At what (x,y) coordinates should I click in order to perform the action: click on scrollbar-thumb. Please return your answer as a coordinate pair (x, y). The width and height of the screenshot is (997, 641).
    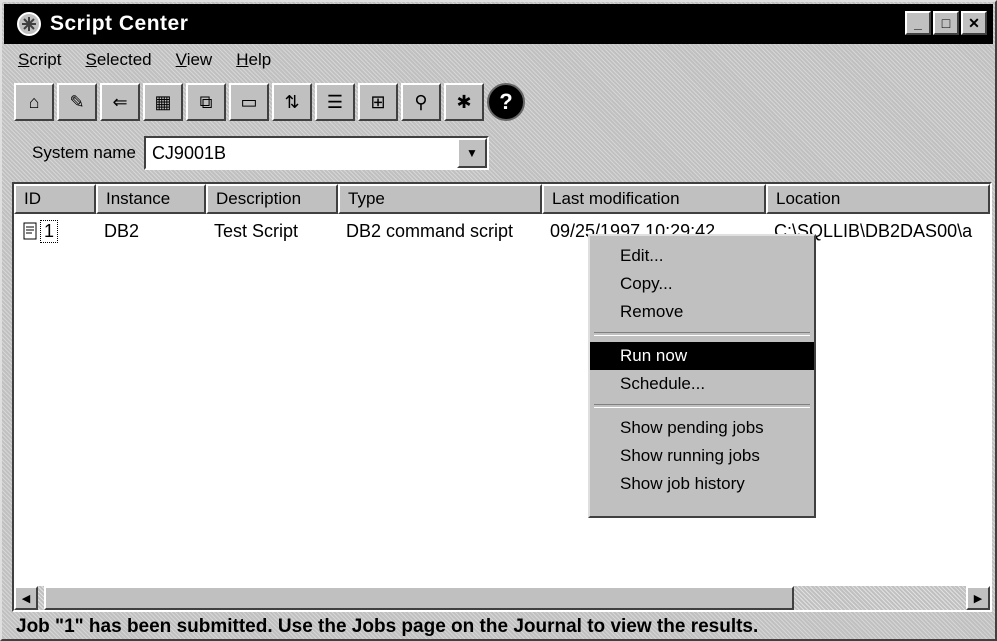
    Looking at the image, I should click on (419, 598).